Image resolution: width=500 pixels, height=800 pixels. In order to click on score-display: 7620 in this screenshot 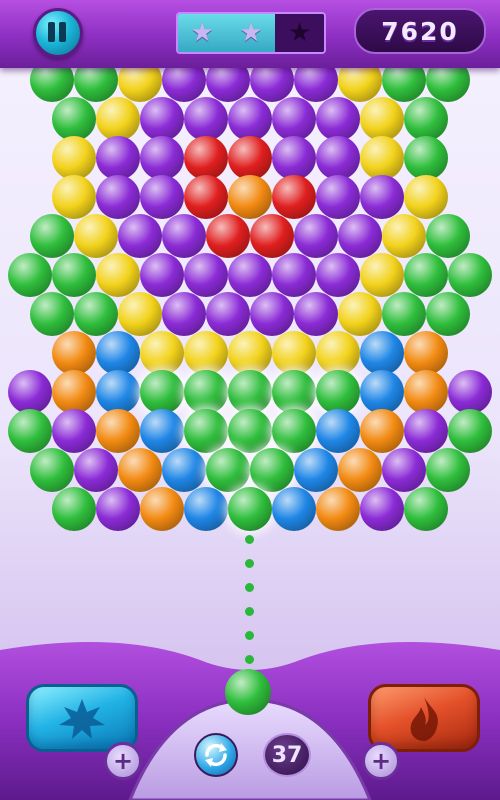, I will do `click(420, 31)`.